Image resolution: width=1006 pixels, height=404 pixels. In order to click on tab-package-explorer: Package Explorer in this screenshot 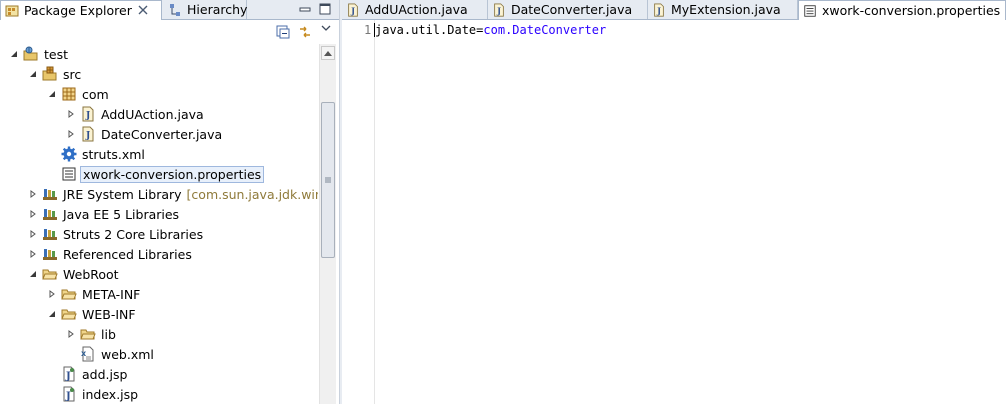, I will do `click(81, 10)`.